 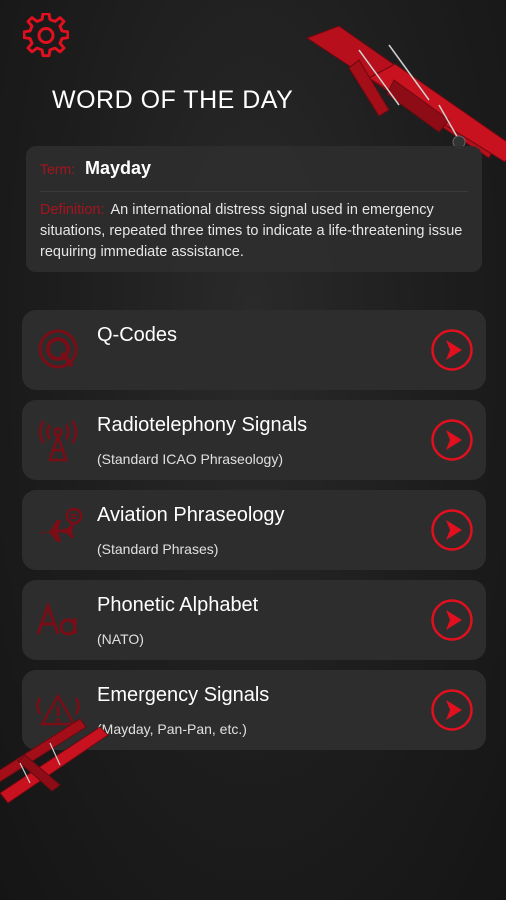 What do you see at coordinates (158, 549) in the screenshot?
I see `menu-item-subtitle: (Standard Phrases)` at bounding box center [158, 549].